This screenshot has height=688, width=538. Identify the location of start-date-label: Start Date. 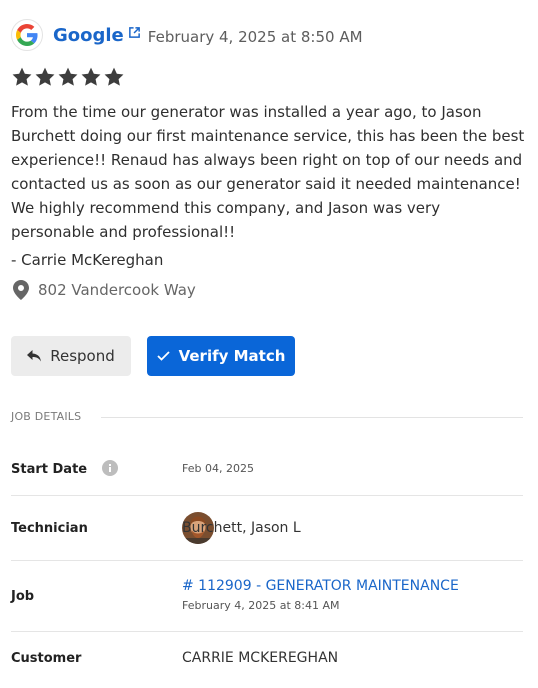
(64, 470).